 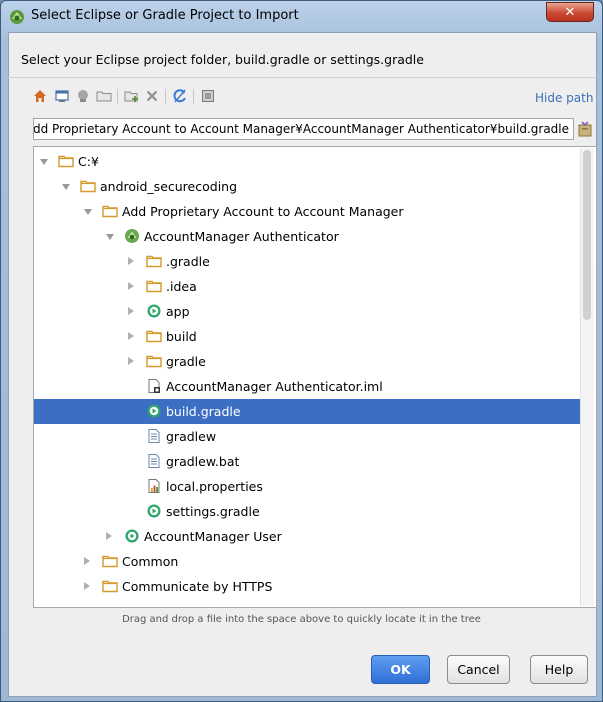 What do you see at coordinates (208, 96) in the screenshot?
I see `show-hidden-icon` at bounding box center [208, 96].